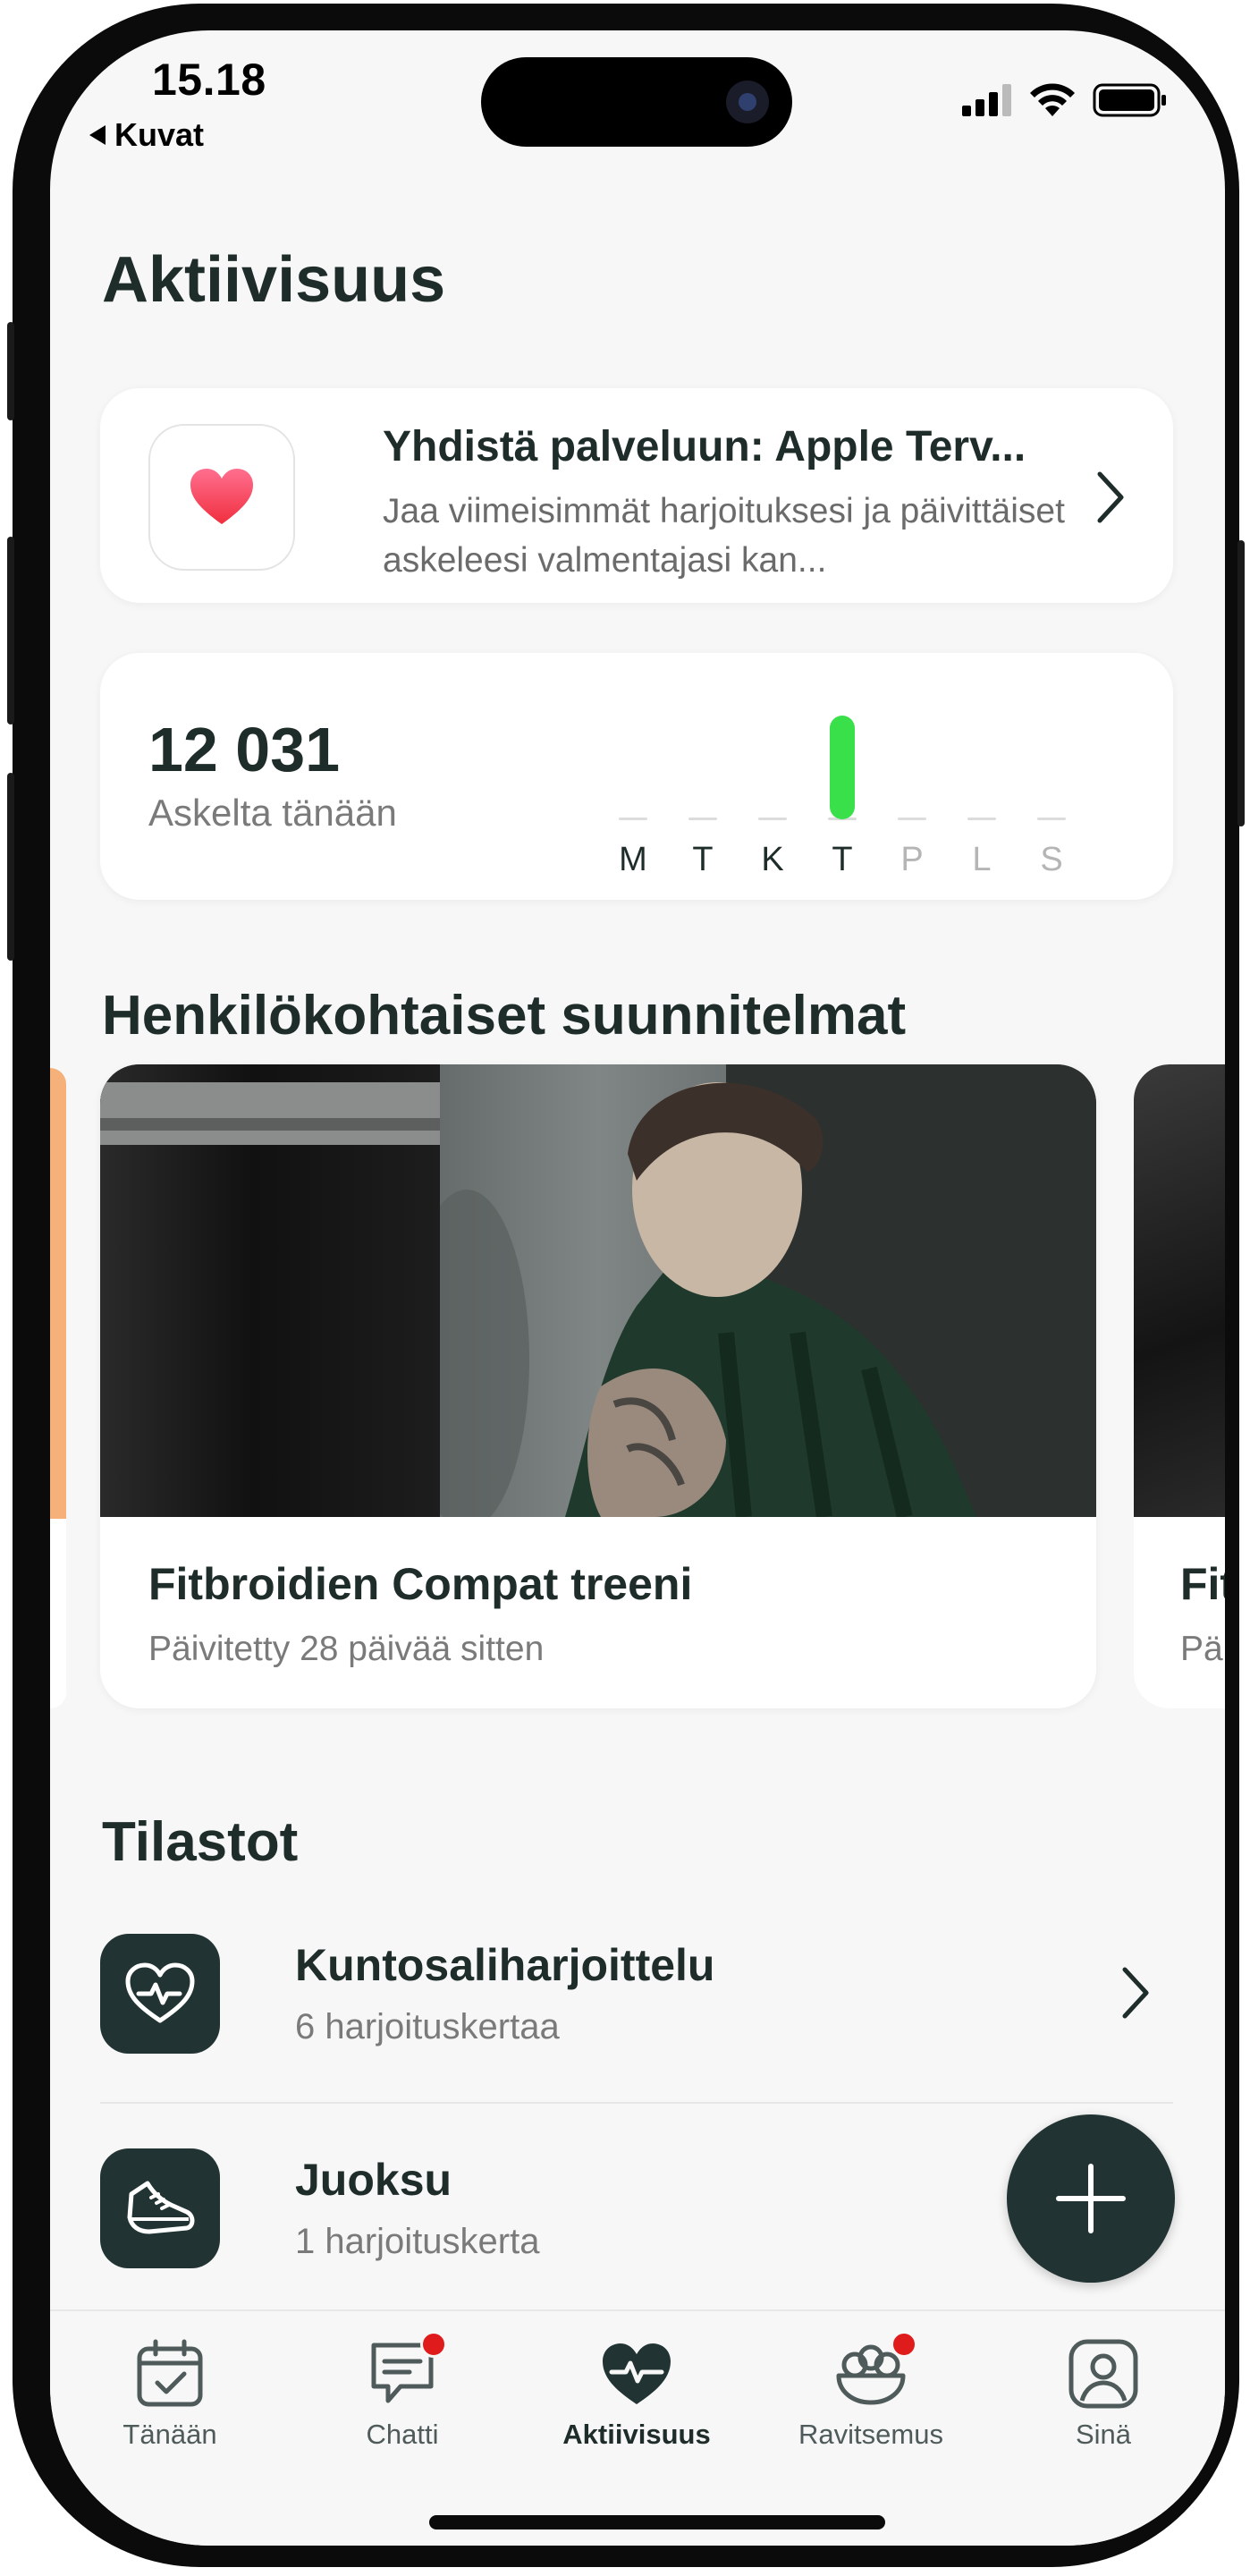 Image resolution: width=1250 pixels, height=2576 pixels. What do you see at coordinates (637, 102) in the screenshot?
I see `dynamic-island` at bounding box center [637, 102].